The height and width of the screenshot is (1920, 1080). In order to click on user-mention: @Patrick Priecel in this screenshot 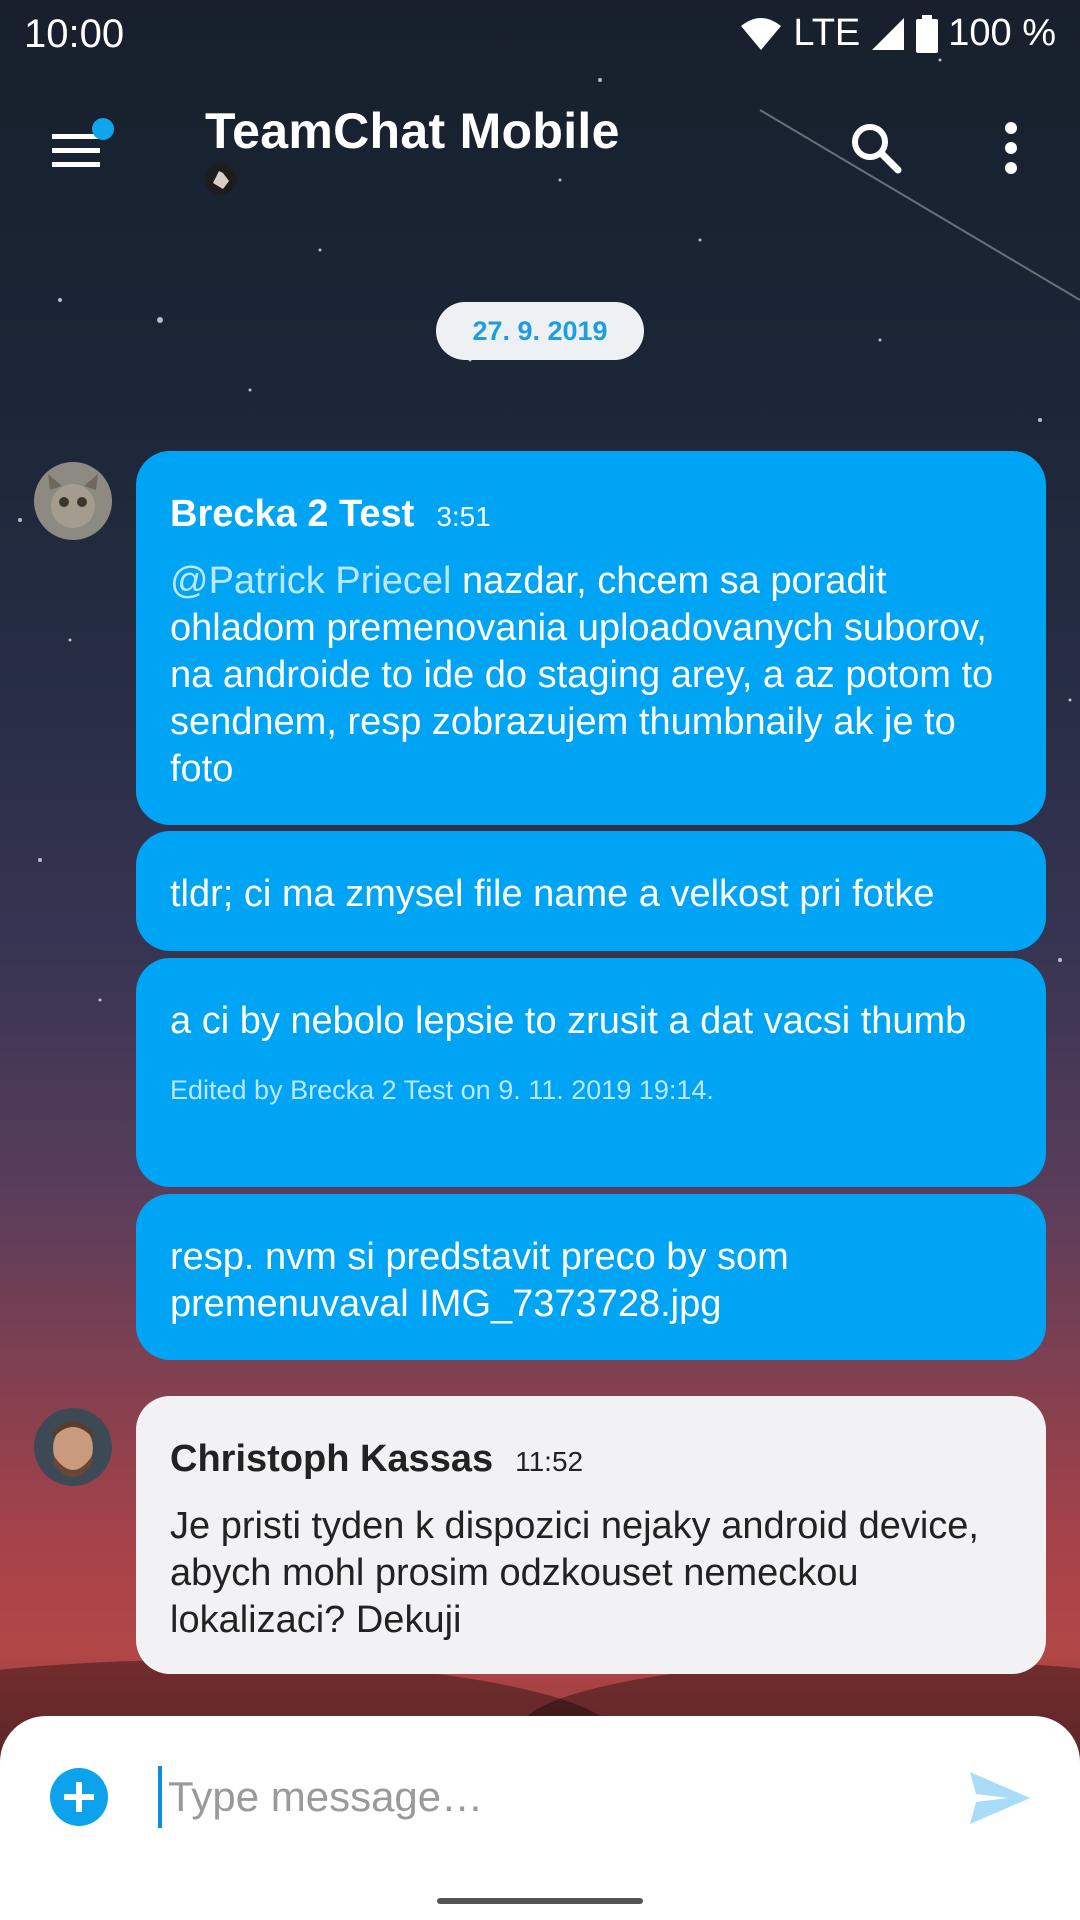, I will do `click(310, 581)`.